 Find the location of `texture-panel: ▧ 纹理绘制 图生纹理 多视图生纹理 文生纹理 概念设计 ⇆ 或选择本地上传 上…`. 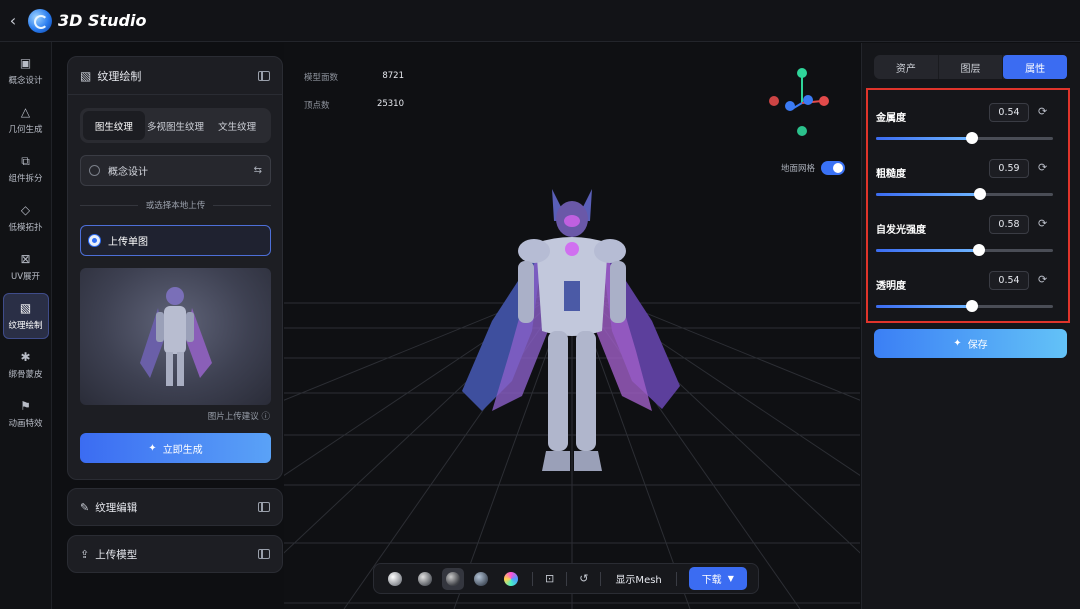

texture-panel: ▧ 纹理绘制 图生纹理 多视图生纹理 文生纹理 概念设计 ⇆ 或选择本地上传 上… is located at coordinates (175, 268).